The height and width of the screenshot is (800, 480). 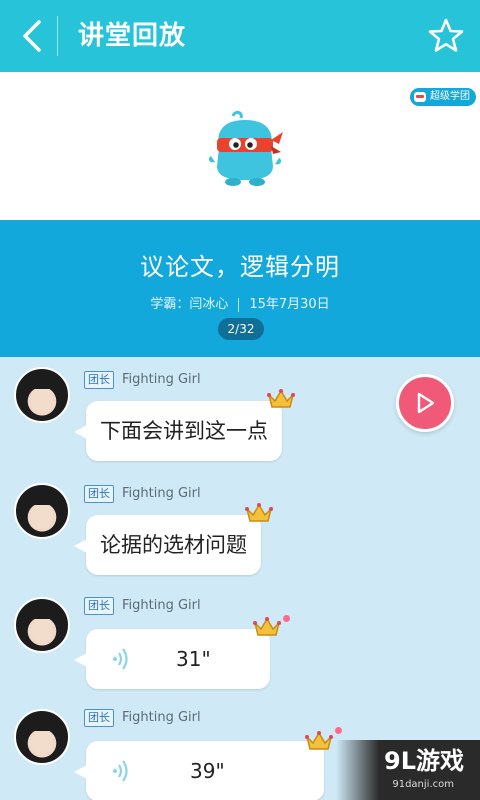 I want to click on message-bubble: 下面会讲到这一点, so click(x=178, y=431).